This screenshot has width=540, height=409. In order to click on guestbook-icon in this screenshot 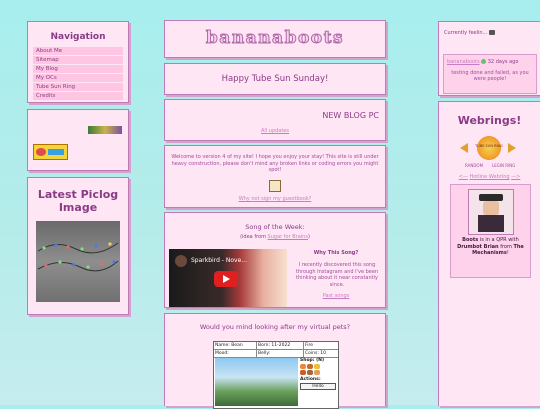, I will do `click(275, 186)`.